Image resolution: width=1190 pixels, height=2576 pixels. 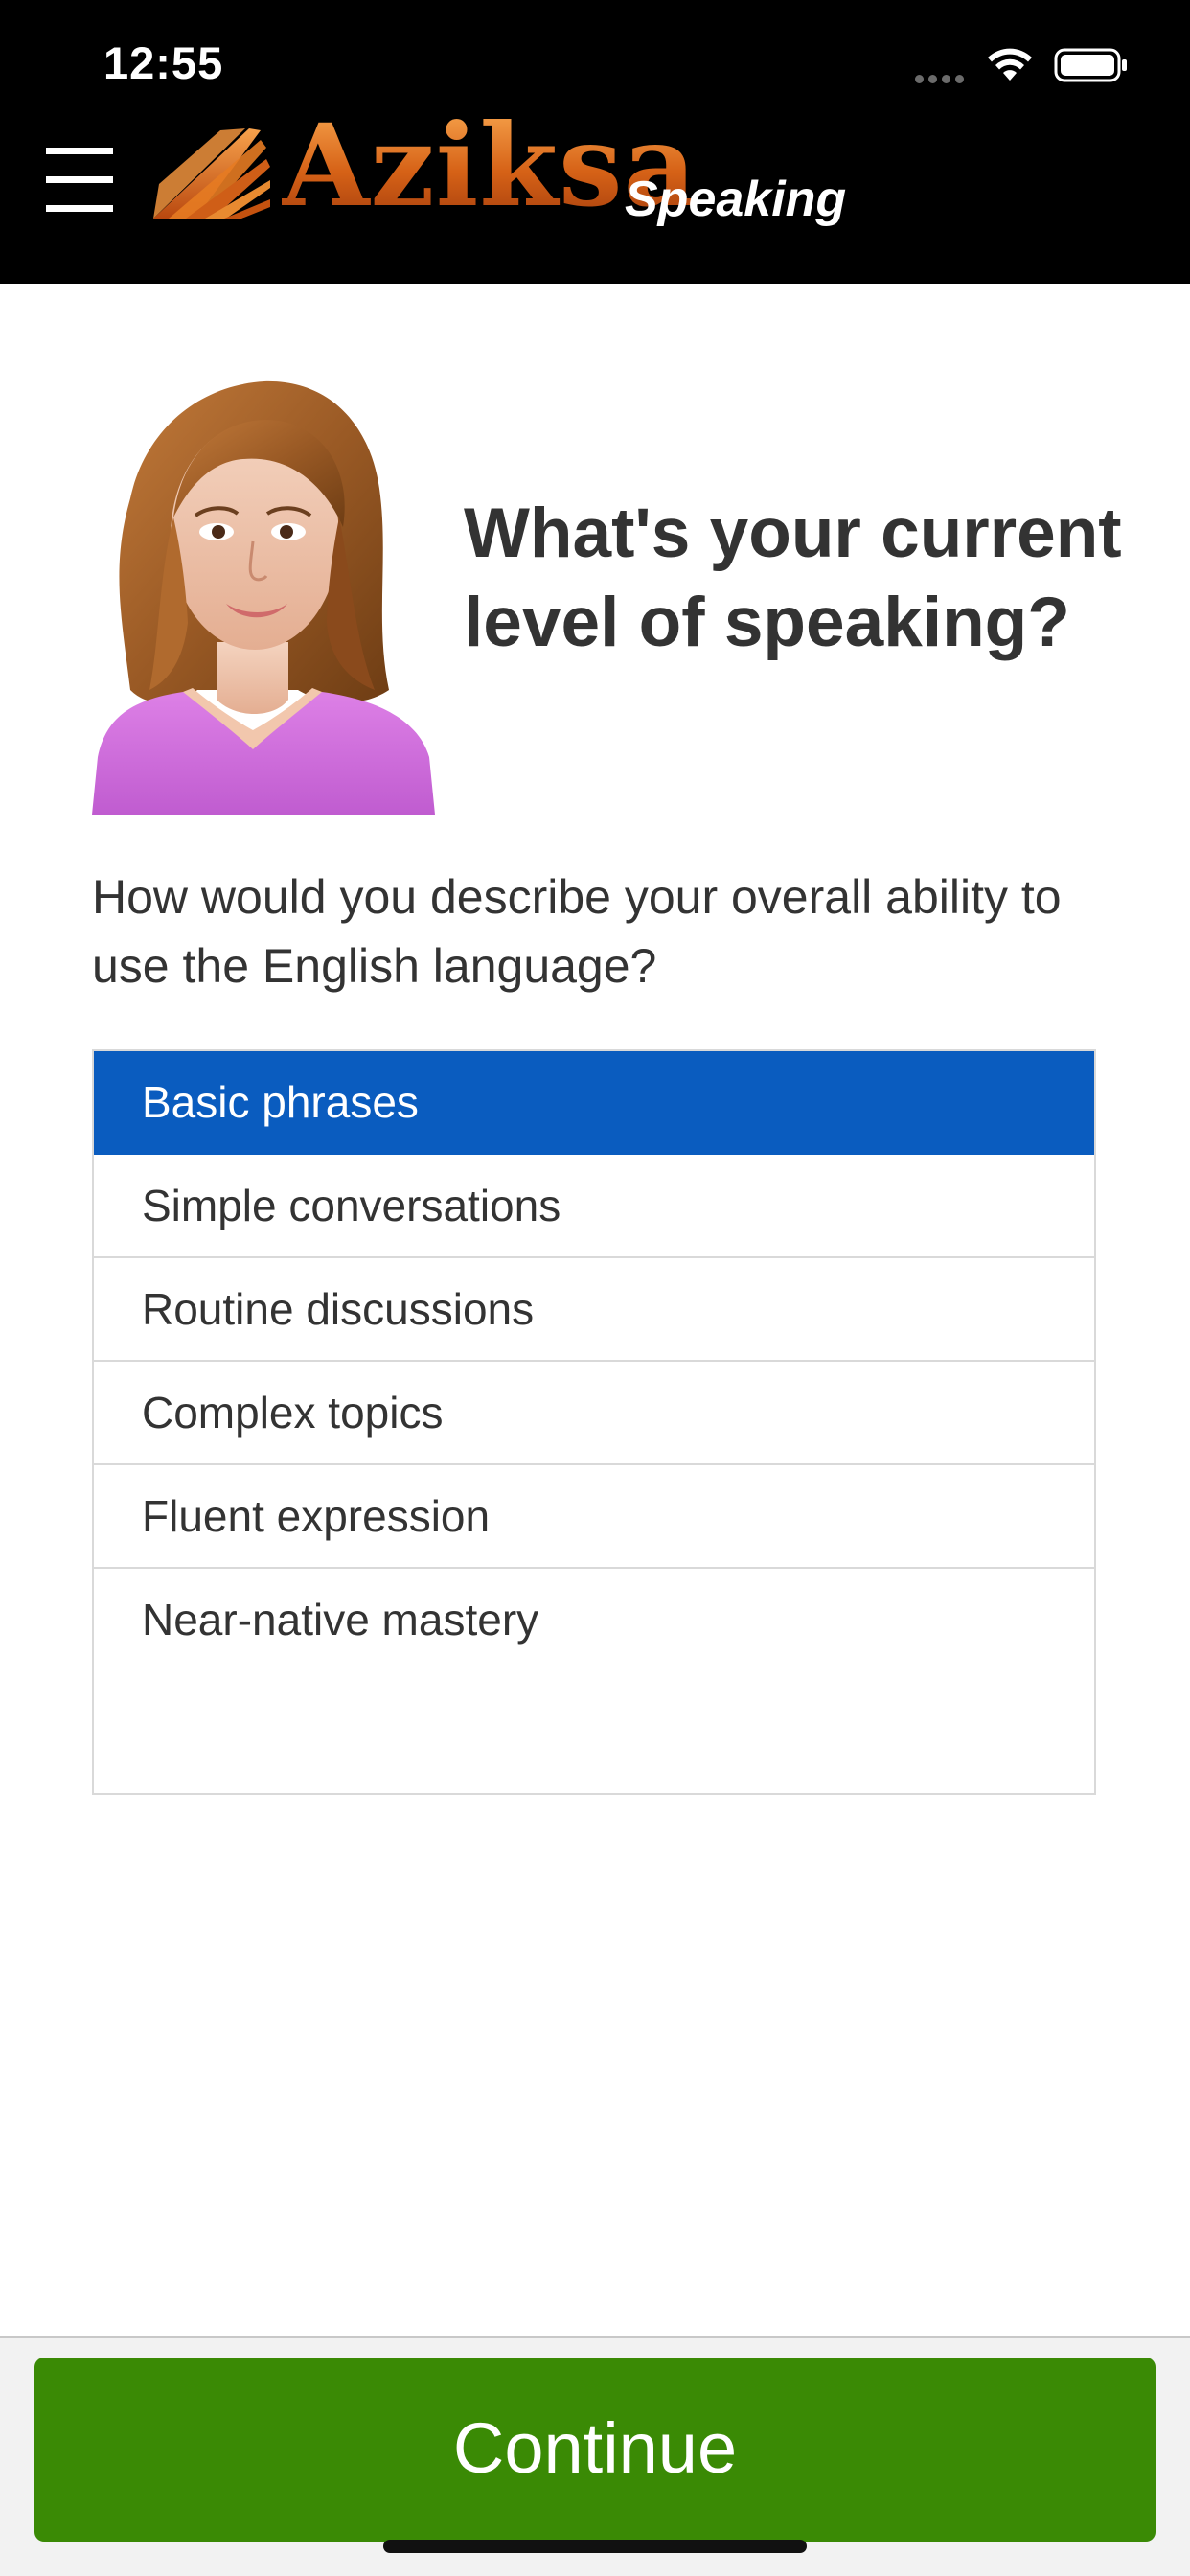 What do you see at coordinates (736, 199) in the screenshot?
I see `product-name: Speaking` at bounding box center [736, 199].